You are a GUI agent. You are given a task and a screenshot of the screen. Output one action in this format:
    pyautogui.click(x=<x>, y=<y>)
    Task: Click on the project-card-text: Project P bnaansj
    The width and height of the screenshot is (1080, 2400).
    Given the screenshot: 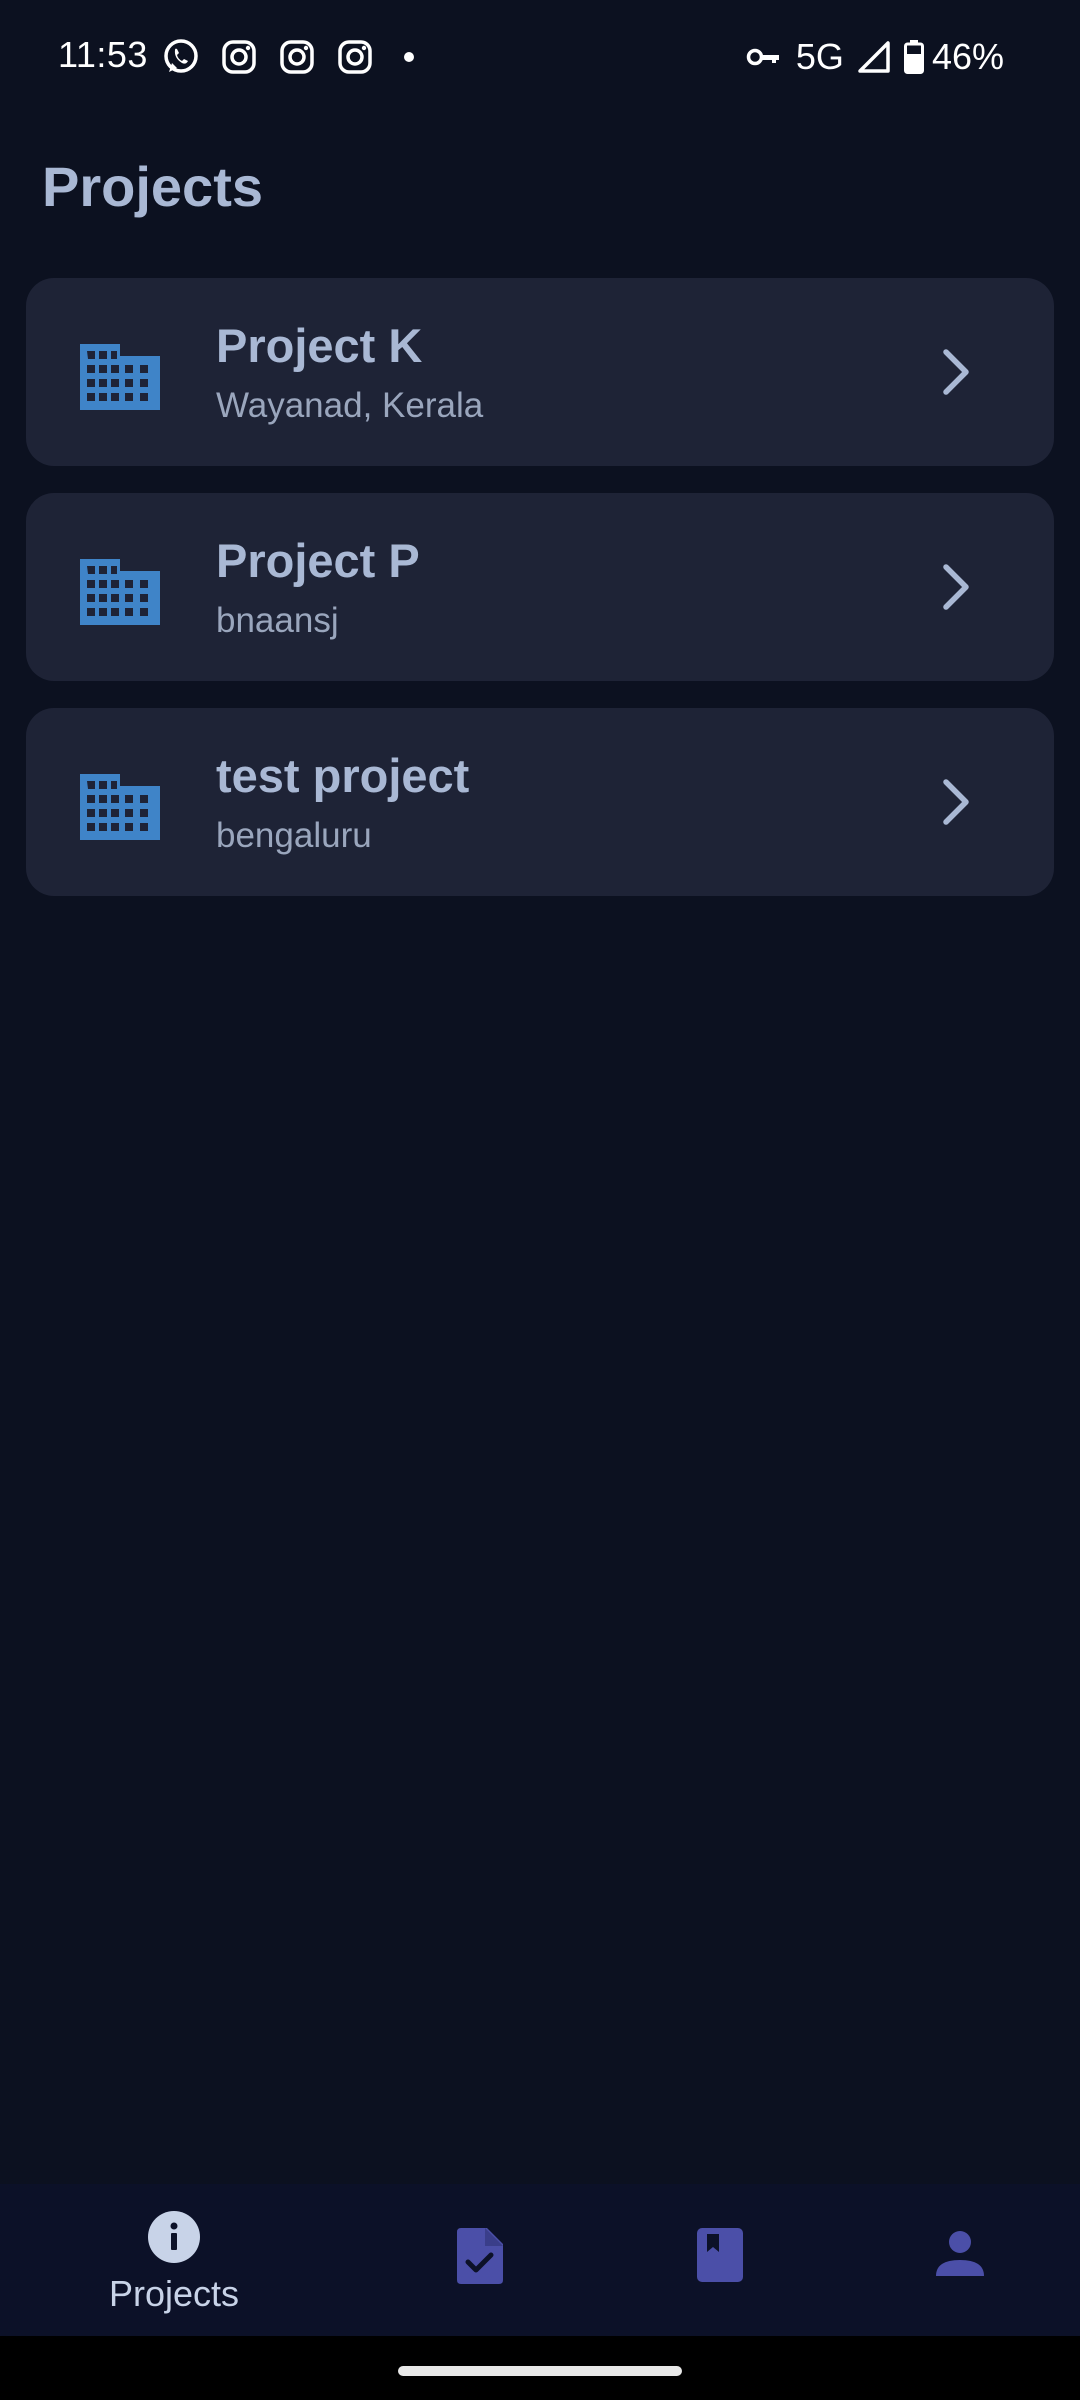 What is the action you would take?
    pyautogui.click(x=318, y=587)
    